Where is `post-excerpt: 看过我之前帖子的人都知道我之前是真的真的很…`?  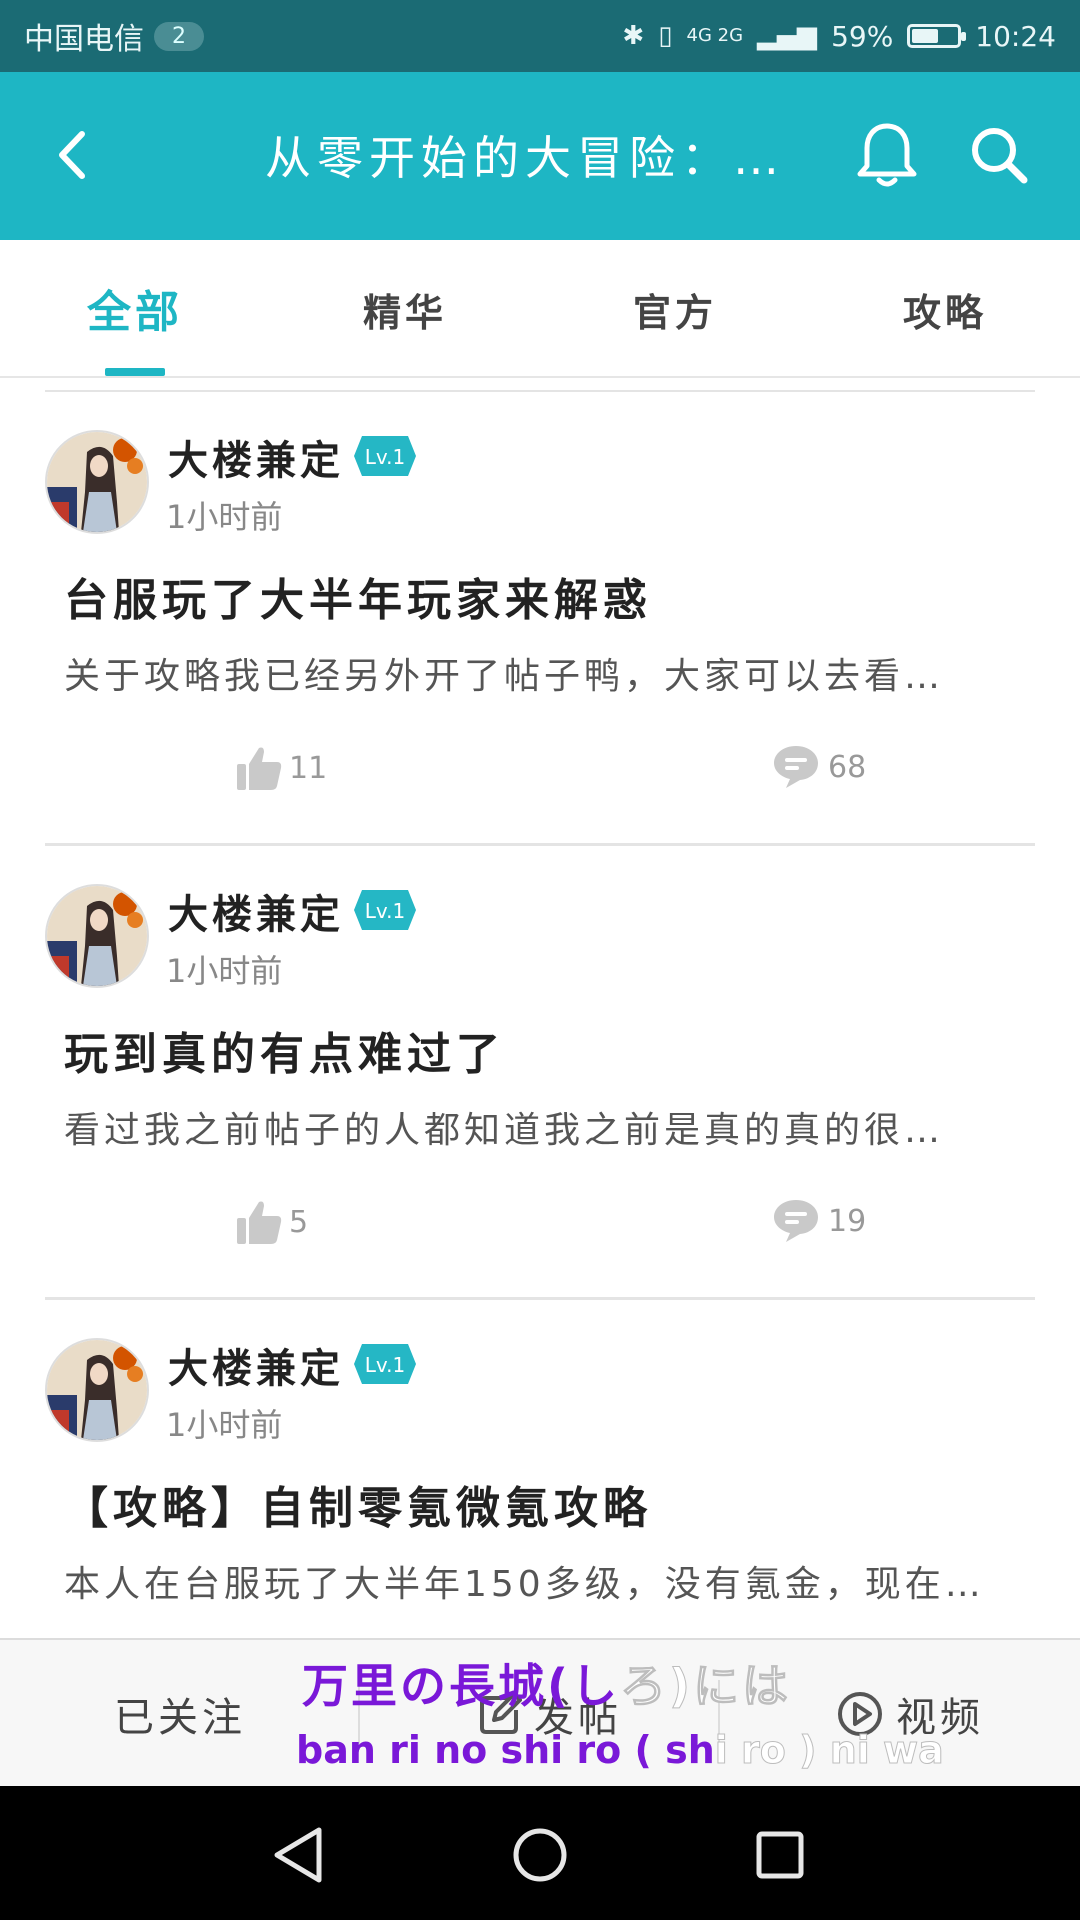
post-excerpt: 看过我之前帖子的人都知道我之前是真的真的很… is located at coordinates (534, 1127).